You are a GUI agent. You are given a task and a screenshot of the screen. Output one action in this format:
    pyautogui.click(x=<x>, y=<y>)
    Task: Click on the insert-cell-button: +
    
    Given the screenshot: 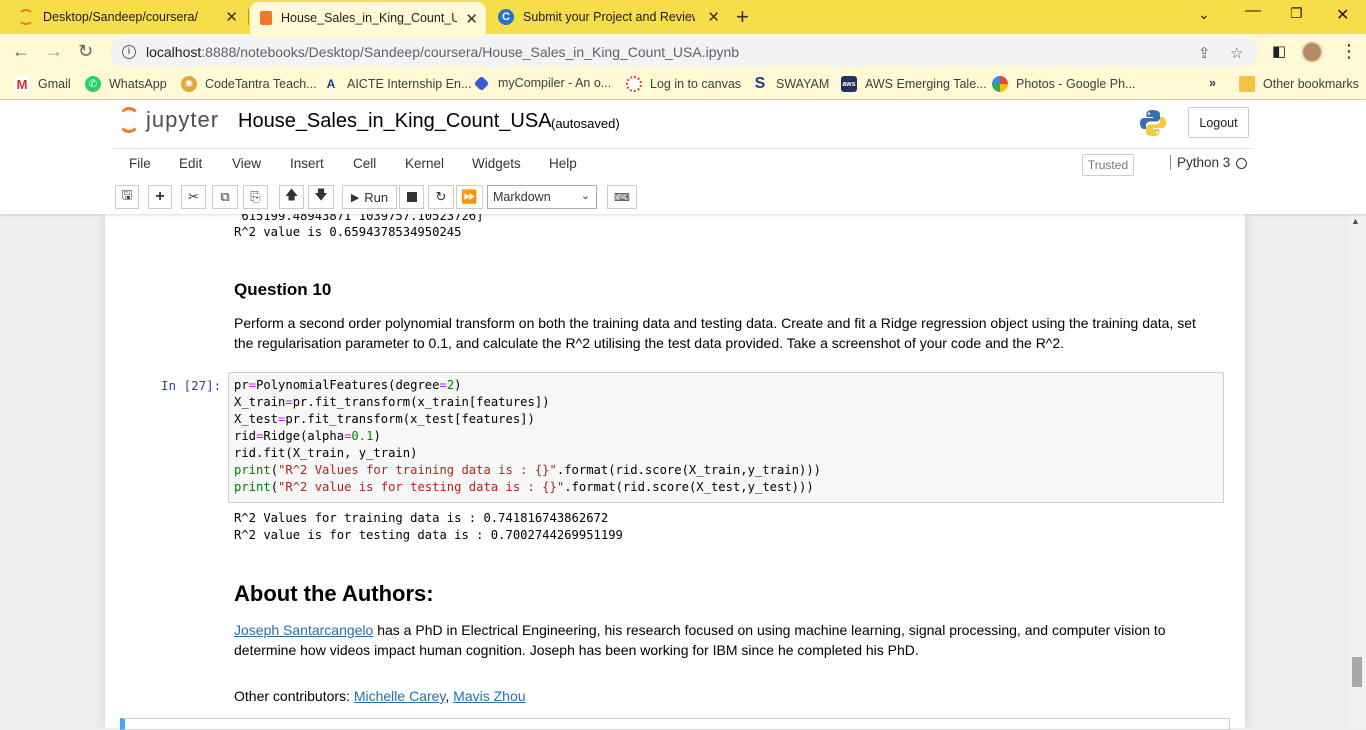 What is the action you would take?
    pyautogui.click(x=160, y=197)
    